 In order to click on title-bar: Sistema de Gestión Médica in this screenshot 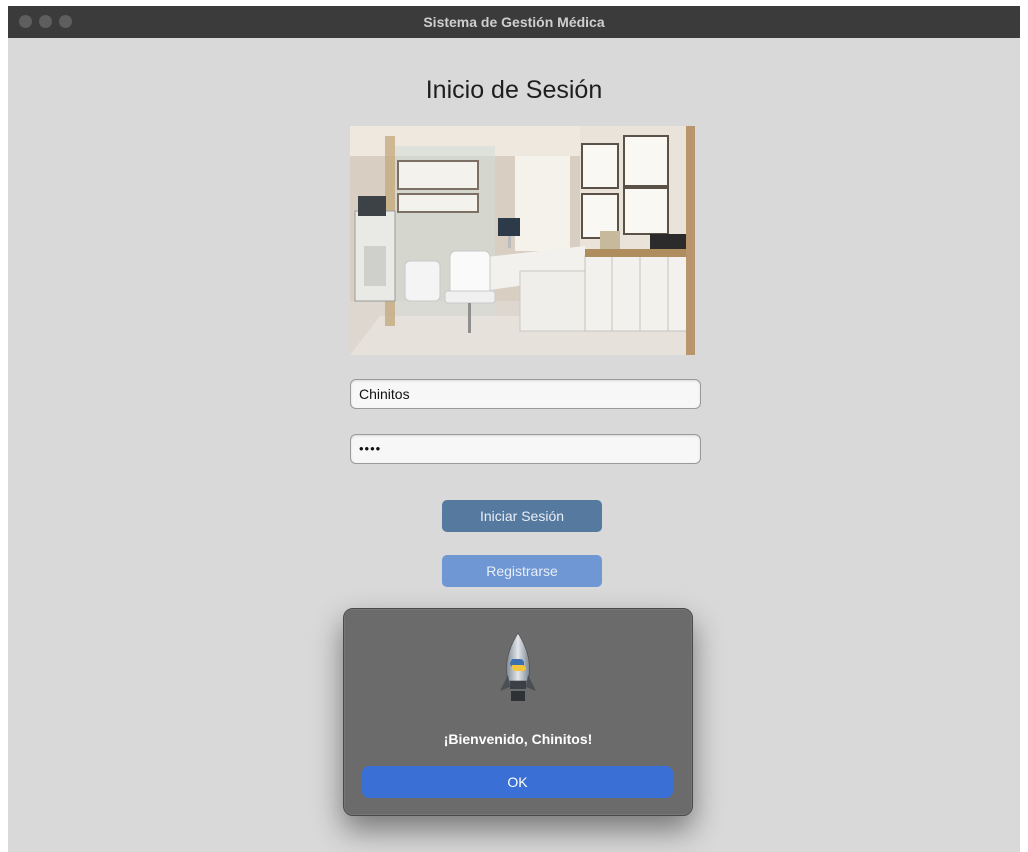, I will do `click(514, 22)`.